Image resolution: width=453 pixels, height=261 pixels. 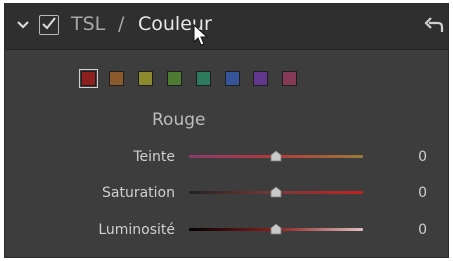 I want to click on teinte-slider-thumb, so click(x=276, y=156).